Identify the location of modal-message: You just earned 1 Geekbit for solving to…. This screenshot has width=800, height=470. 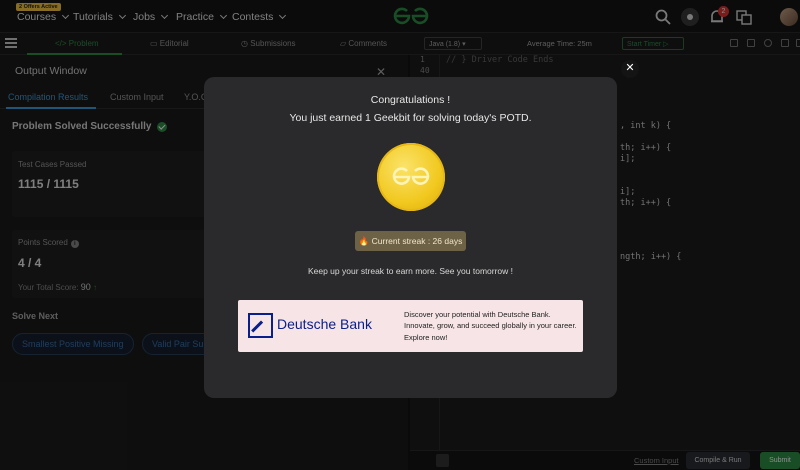
(410, 118).